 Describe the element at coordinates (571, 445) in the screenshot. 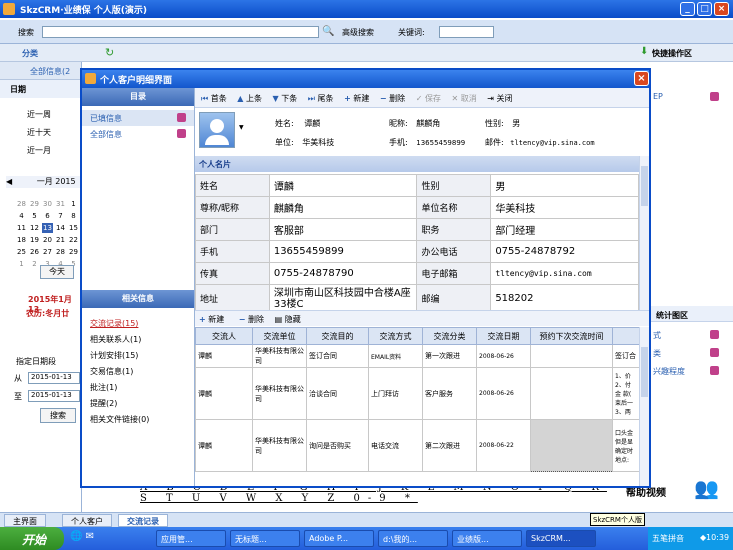

I see `table-cell-selected` at that location.